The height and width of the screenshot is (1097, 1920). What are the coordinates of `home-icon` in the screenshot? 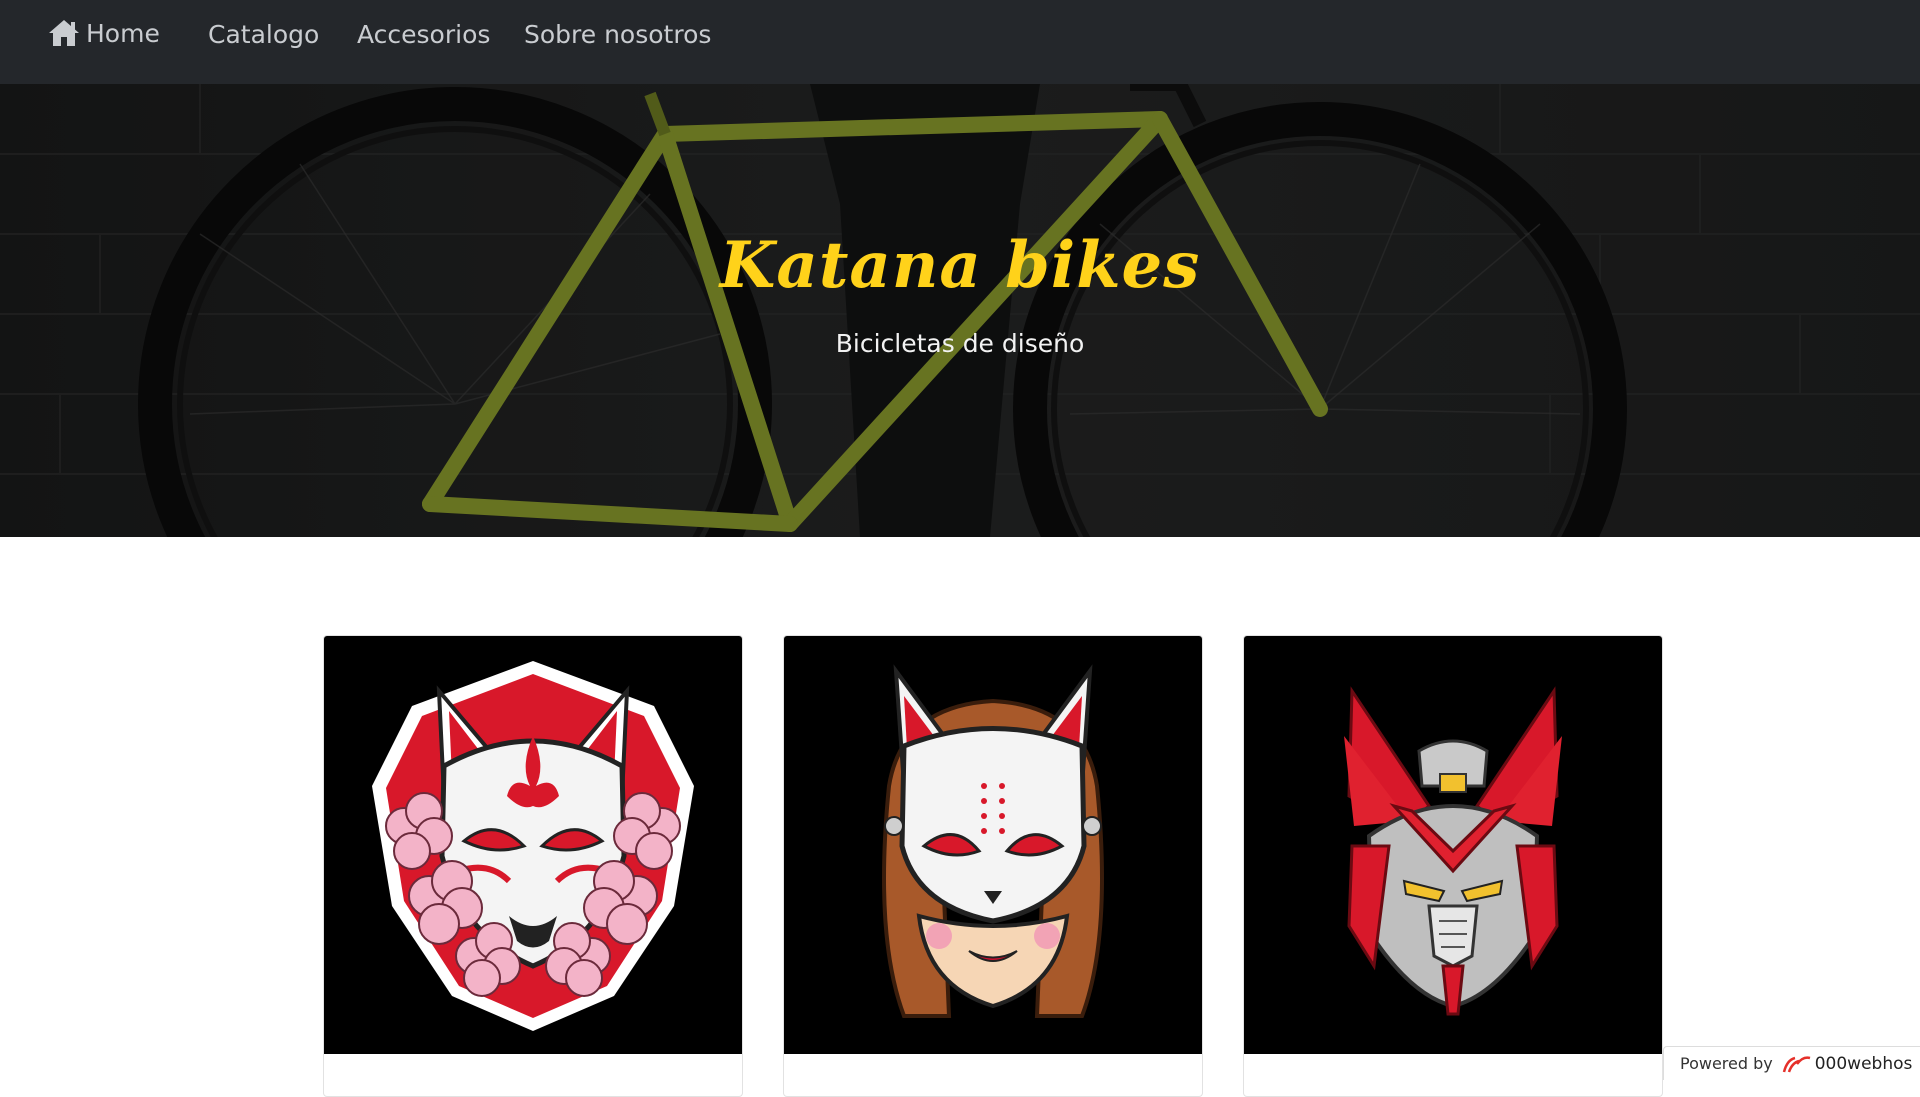 It's located at (64, 33).